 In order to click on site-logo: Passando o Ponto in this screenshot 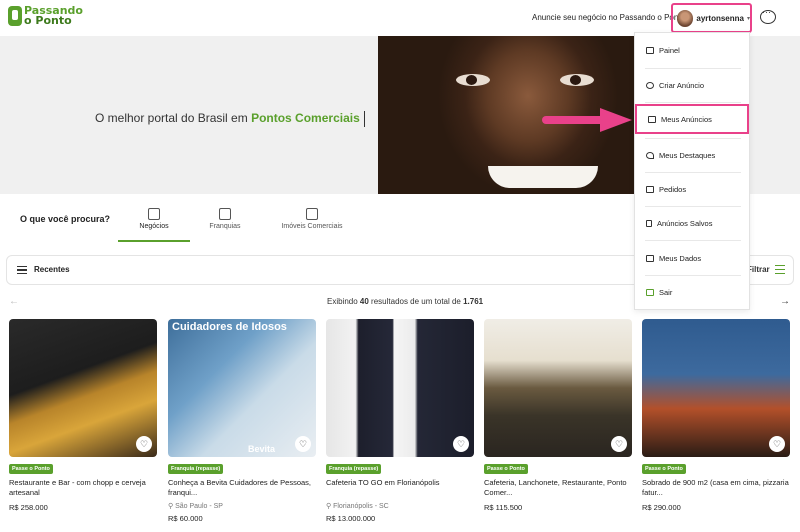, I will do `click(45, 16)`.